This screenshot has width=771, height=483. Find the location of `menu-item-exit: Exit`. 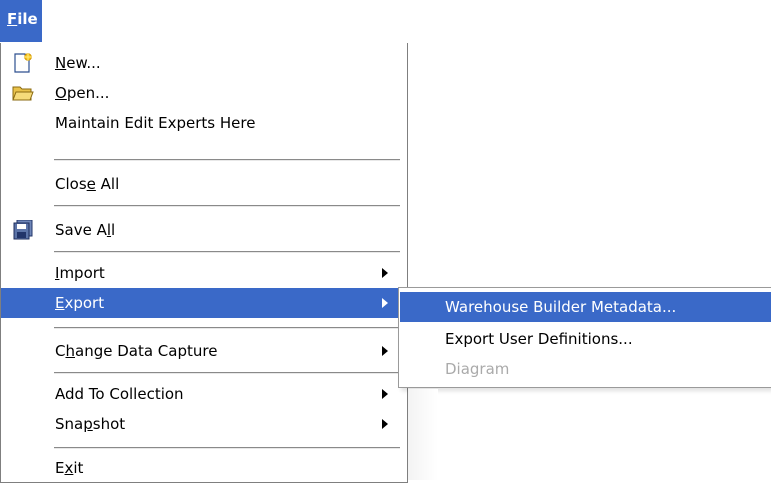

menu-item-exit: Exit is located at coordinates (204, 468).